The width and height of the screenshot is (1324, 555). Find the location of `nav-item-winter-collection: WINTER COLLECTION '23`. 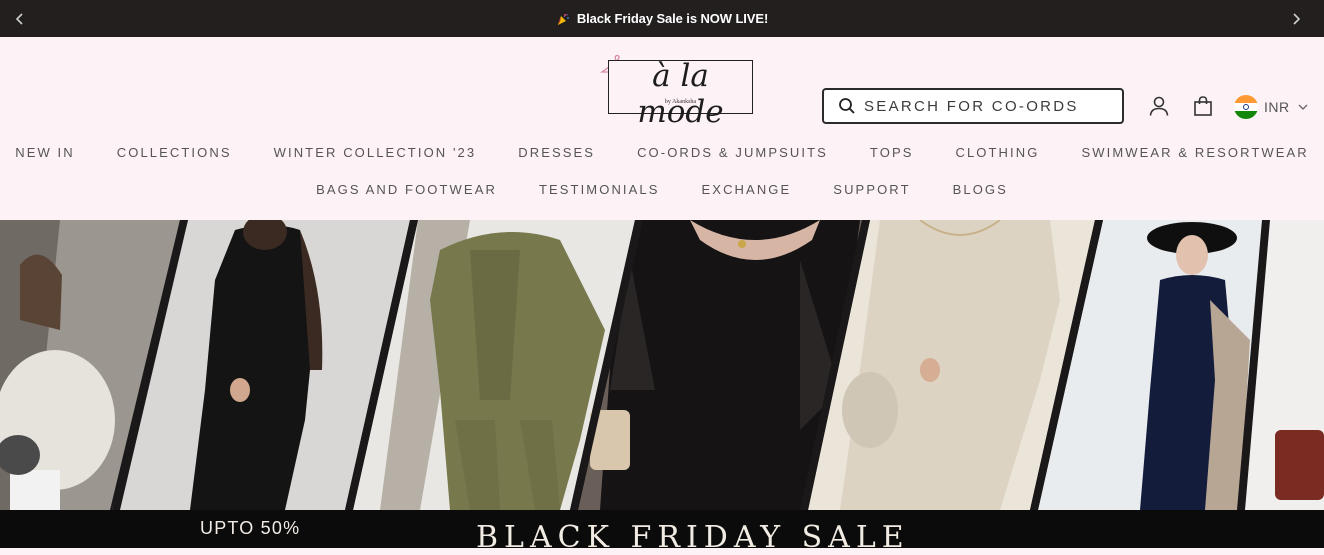

nav-item-winter-collection: WINTER COLLECTION '23 is located at coordinates (375, 152).